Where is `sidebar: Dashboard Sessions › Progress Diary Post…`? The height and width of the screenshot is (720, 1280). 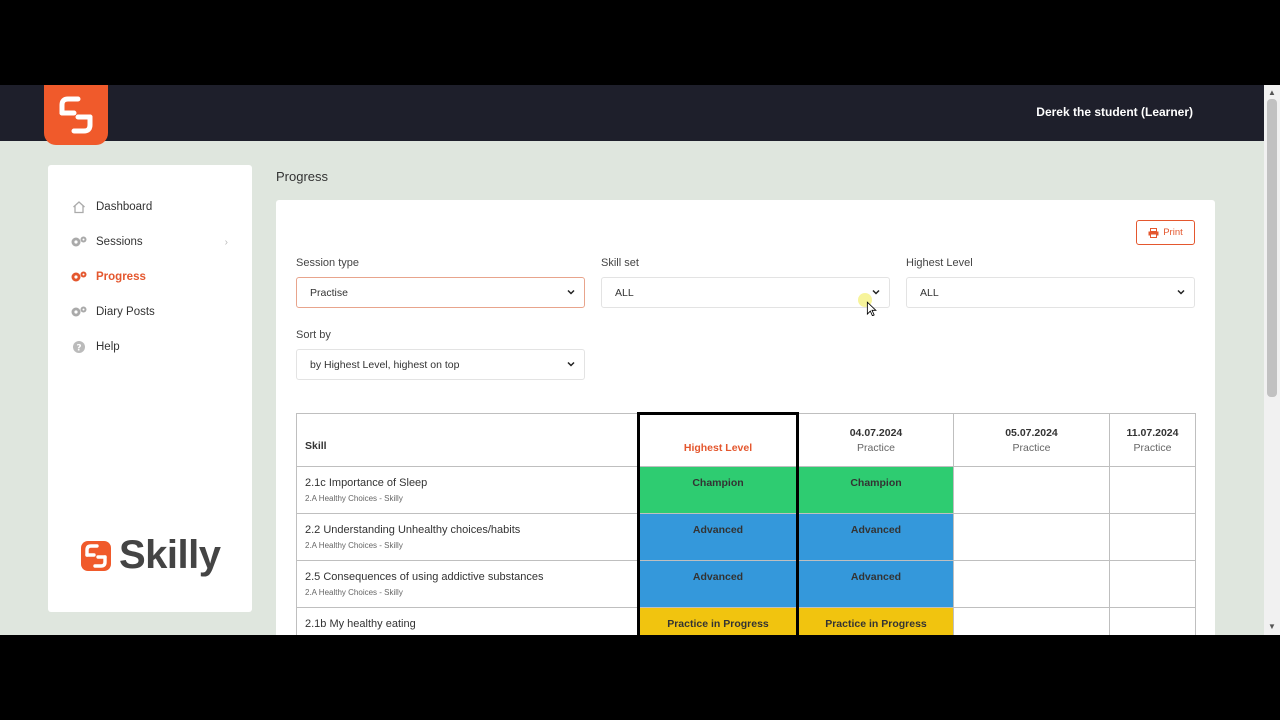 sidebar: Dashboard Sessions › Progress Diary Post… is located at coordinates (150, 388).